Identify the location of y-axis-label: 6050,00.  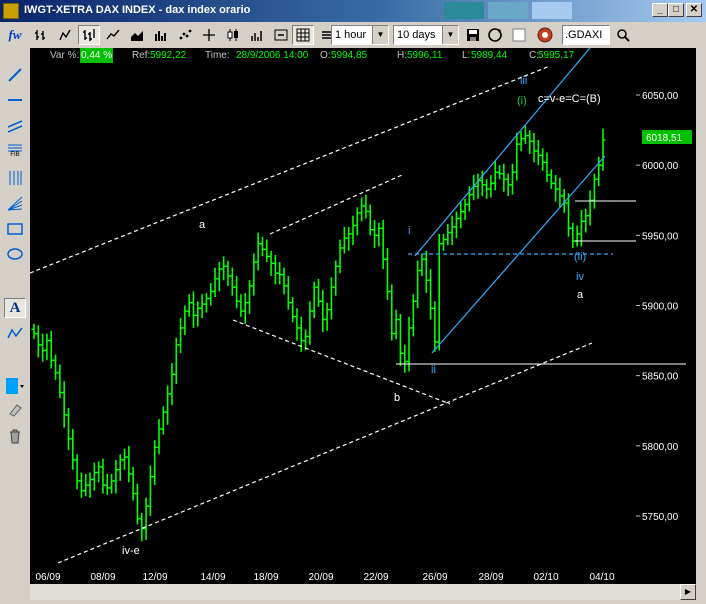
(660, 96).